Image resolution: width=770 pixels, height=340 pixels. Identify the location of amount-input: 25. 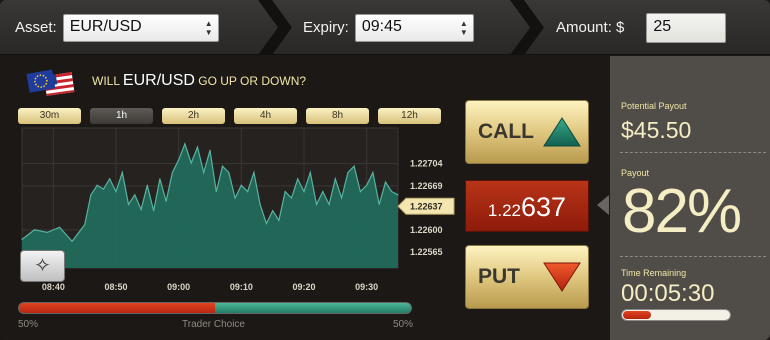
(686, 27).